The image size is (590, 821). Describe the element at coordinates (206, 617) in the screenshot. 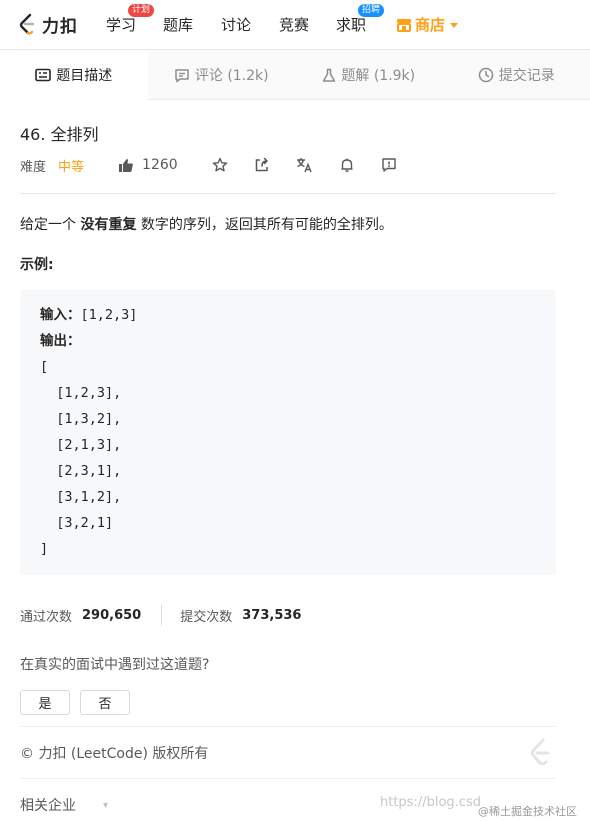

I see `submissions-label: 提交次数` at that location.